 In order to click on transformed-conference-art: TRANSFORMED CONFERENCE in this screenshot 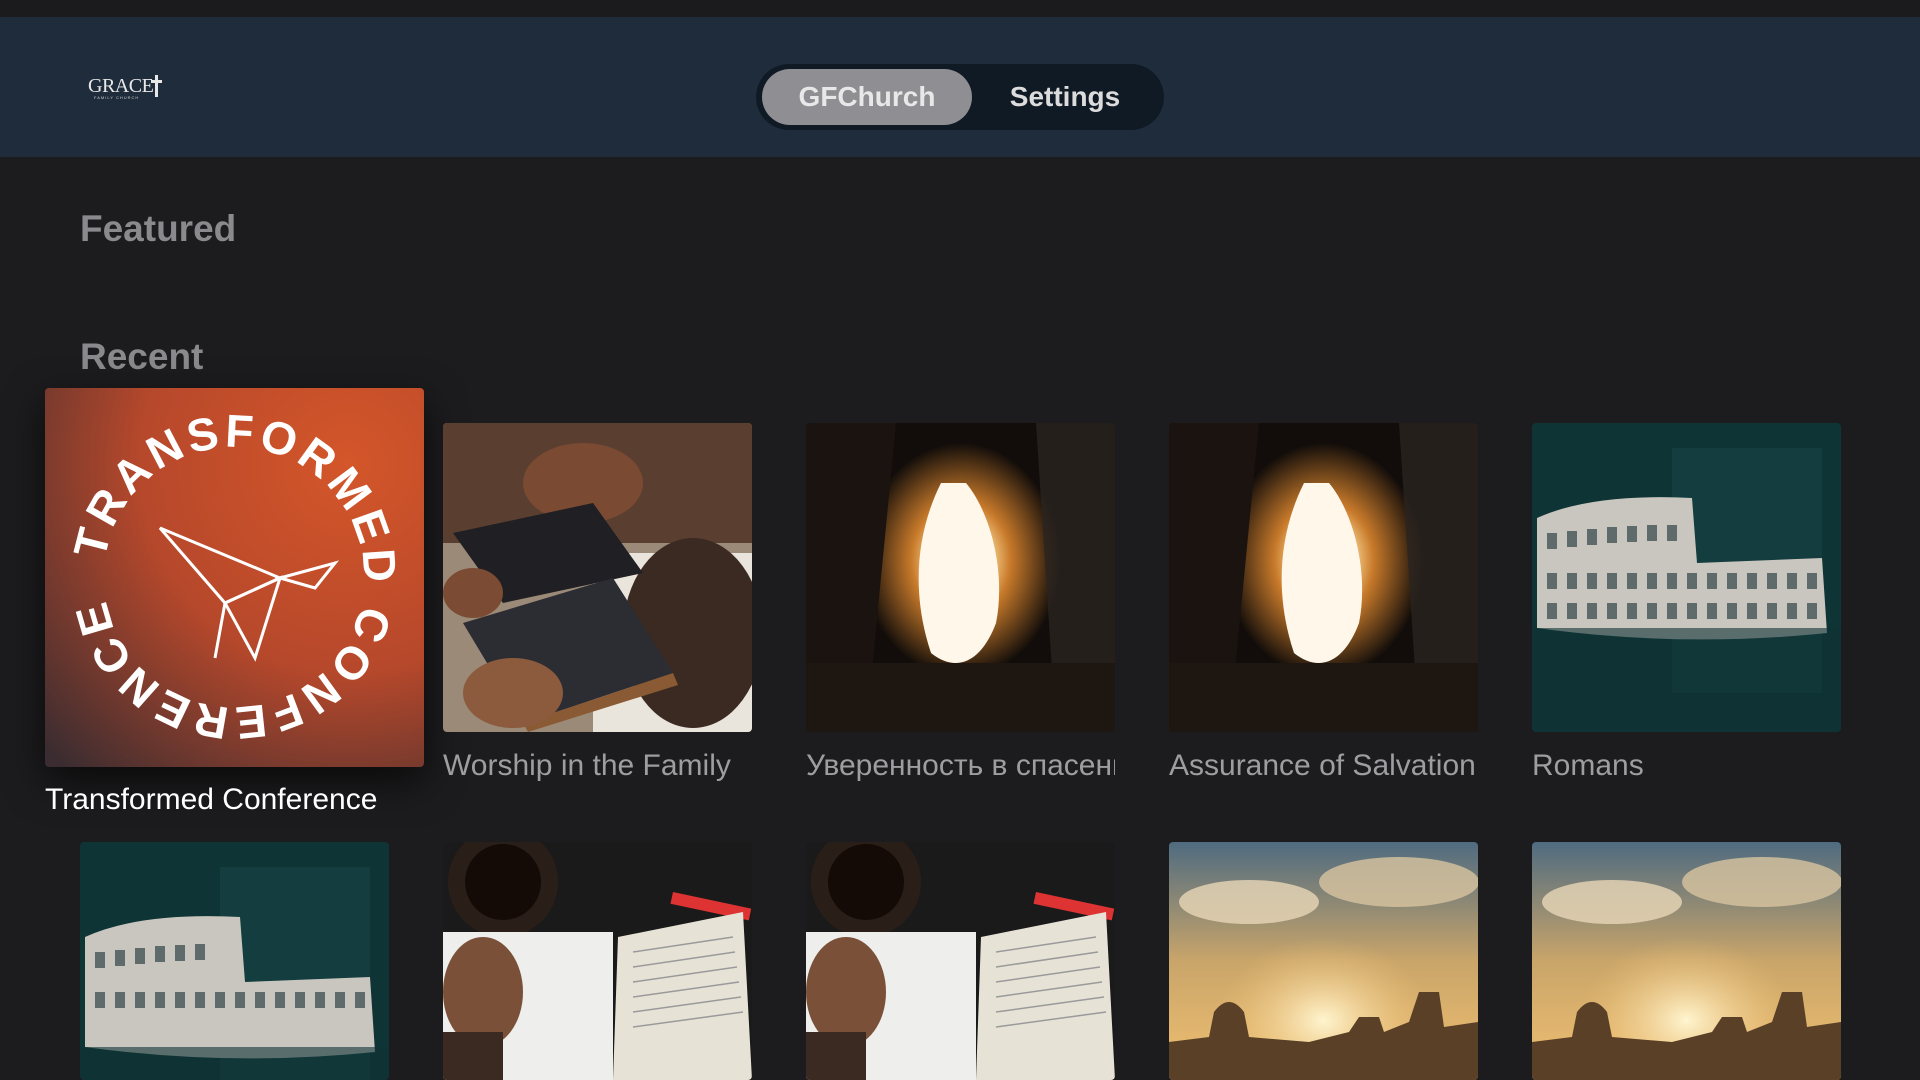, I will do `click(234, 577)`.